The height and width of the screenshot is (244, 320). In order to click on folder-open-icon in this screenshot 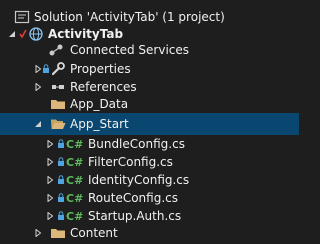, I will do `click(58, 124)`.